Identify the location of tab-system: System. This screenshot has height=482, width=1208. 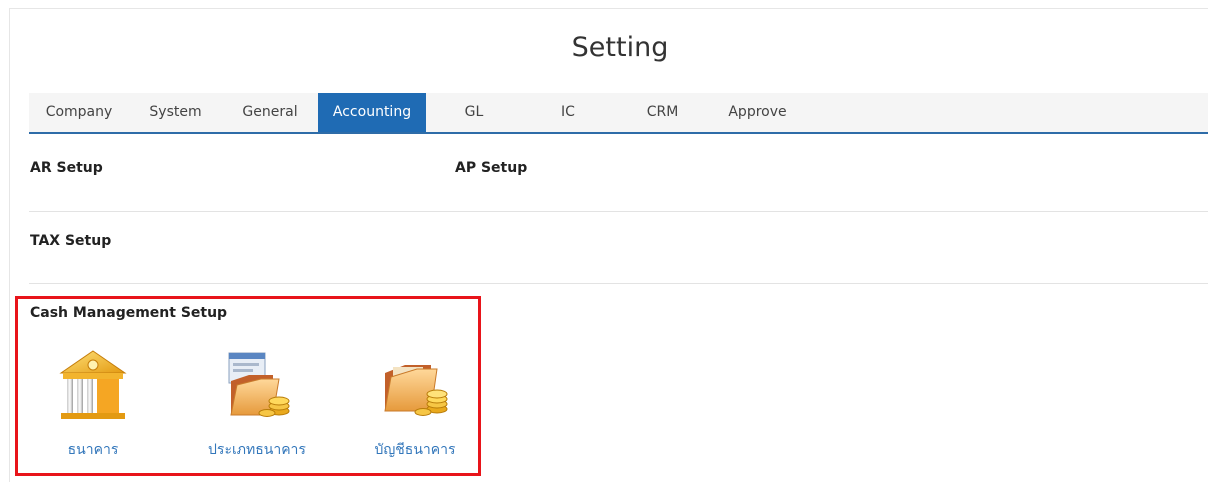
(175, 112).